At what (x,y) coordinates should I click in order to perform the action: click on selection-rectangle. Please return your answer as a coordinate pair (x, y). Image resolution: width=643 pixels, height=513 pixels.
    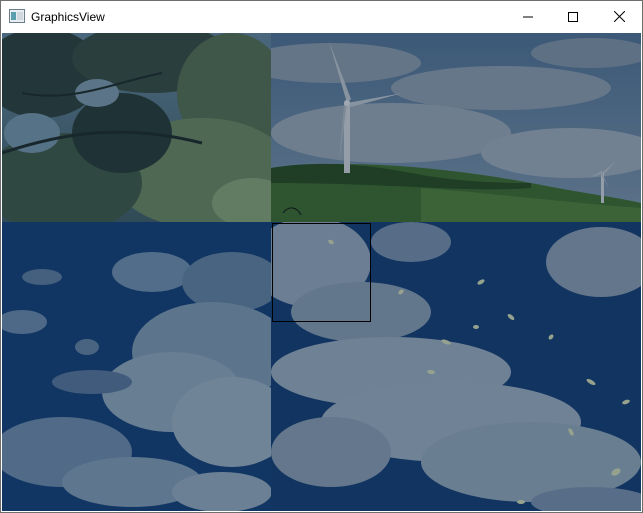
    Looking at the image, I should click on (321, 272).